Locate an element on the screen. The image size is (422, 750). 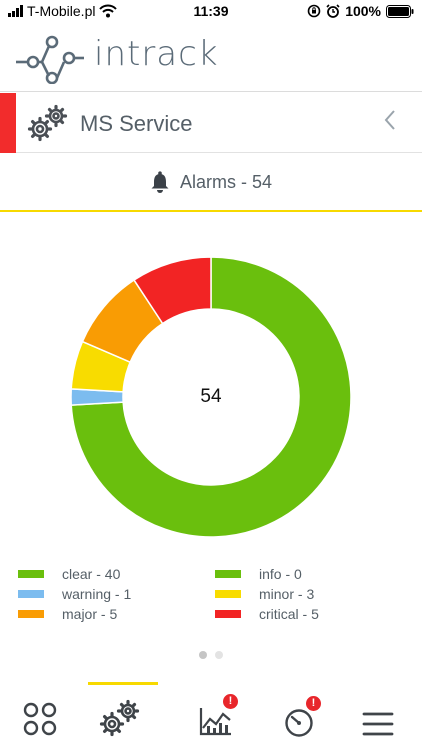
tab-statistics: ! is located at coordinates (215, 716).